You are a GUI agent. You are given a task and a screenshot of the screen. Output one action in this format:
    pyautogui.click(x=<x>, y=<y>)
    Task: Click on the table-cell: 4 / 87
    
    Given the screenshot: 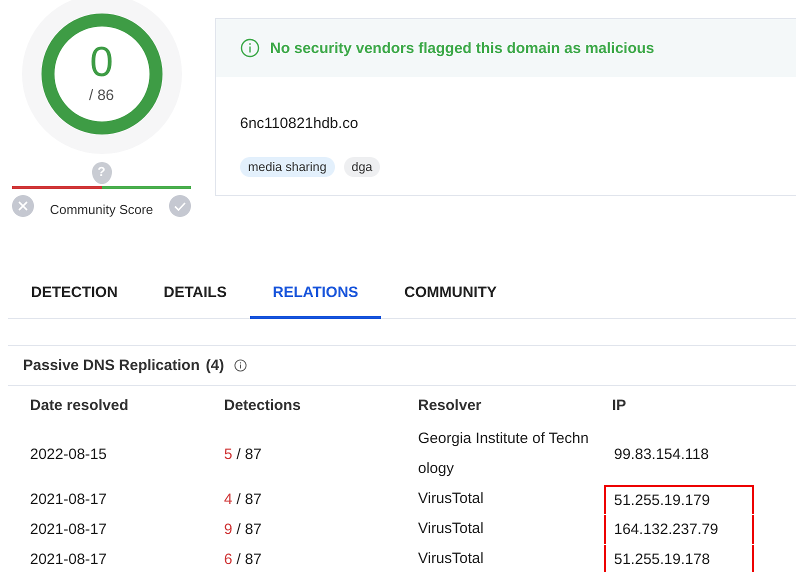 What is the action you would take?
    pyautogui.click(x=243, y=499)
    